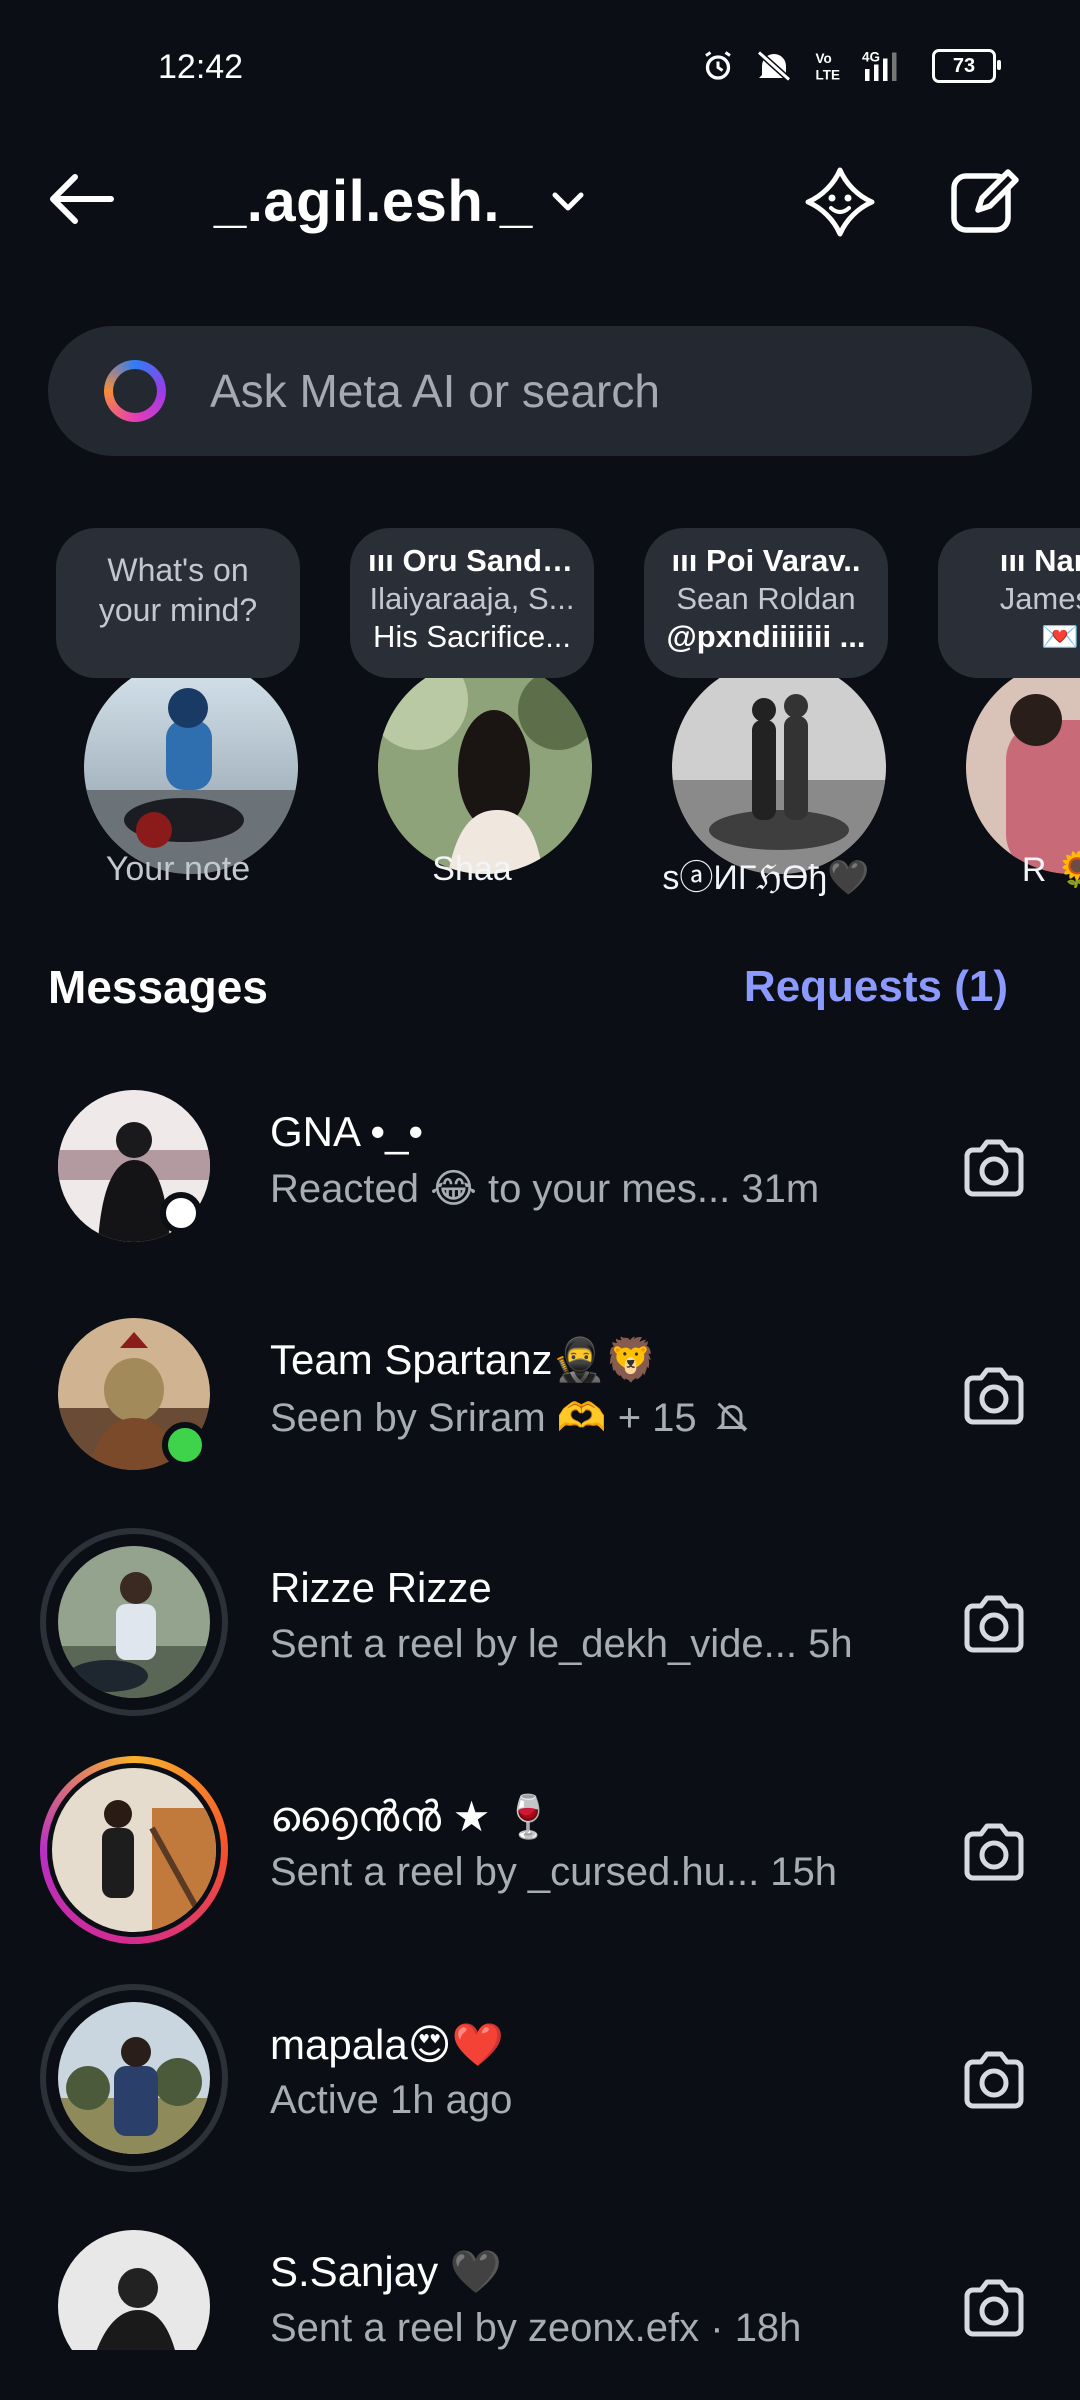 This screenshot has height=2400, width=1080. I want to click on arrow-left-icon, so click(82, 199).